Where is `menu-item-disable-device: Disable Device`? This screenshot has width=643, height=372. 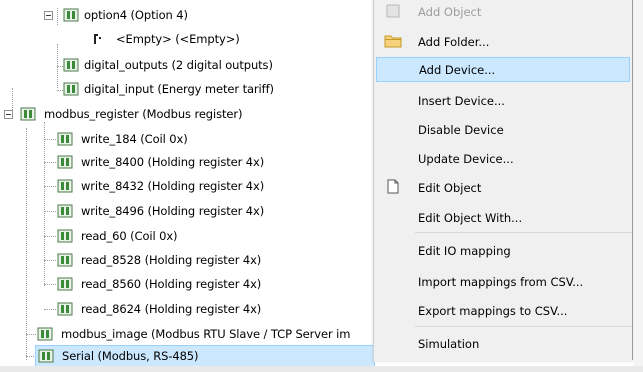 menu-item-disable-device: Disable Device is located at coordinates (503, 129).